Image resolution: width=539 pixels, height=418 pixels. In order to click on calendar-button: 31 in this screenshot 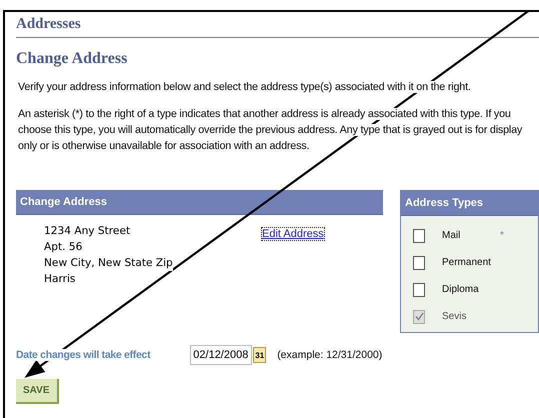, I will do `click(259, 355)`.